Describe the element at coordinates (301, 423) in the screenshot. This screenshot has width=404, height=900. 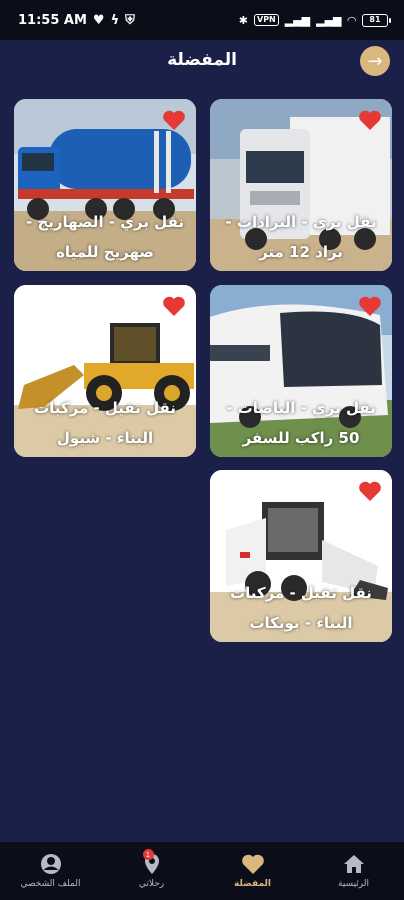
I see `favorite-card-title: نقل بري - الباصات - 50 راكب للسفر` at that location.